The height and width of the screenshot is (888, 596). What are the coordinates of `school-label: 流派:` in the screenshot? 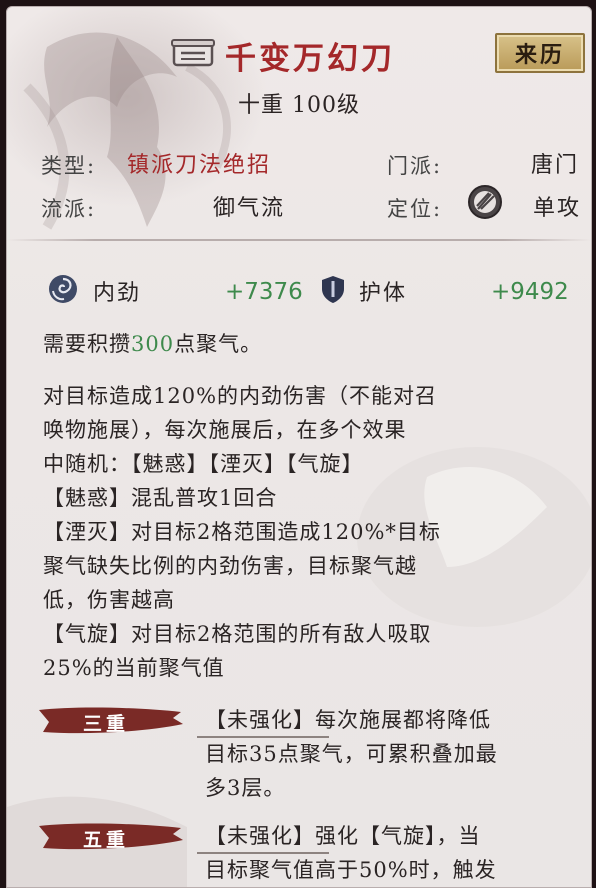 It's located at (69, 209).